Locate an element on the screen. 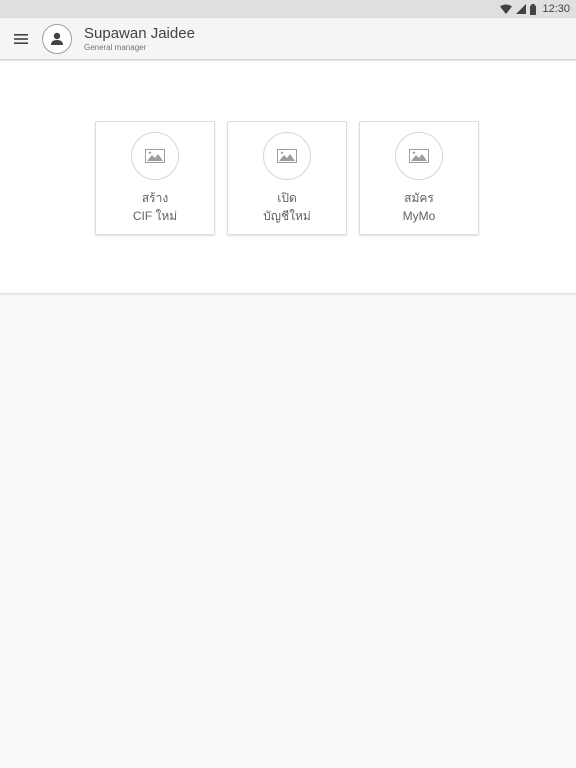 The height and width of the screenshot is (768, 576). hamburger-menu-icon is located at coordinates (21, 38).